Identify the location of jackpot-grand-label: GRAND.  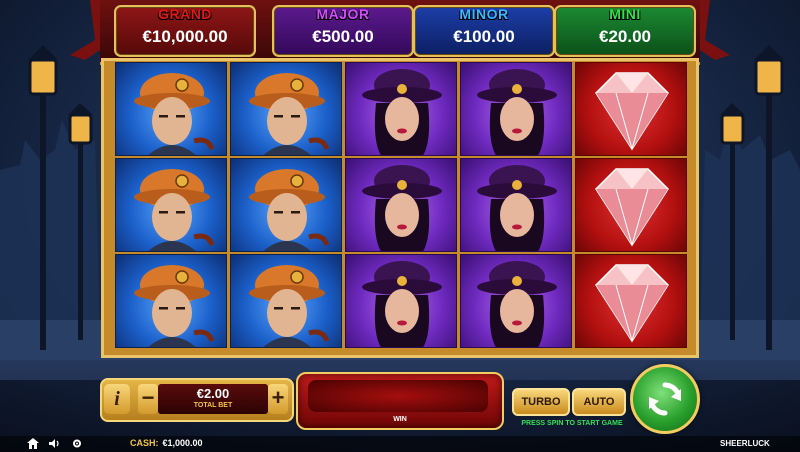
(185, 14).